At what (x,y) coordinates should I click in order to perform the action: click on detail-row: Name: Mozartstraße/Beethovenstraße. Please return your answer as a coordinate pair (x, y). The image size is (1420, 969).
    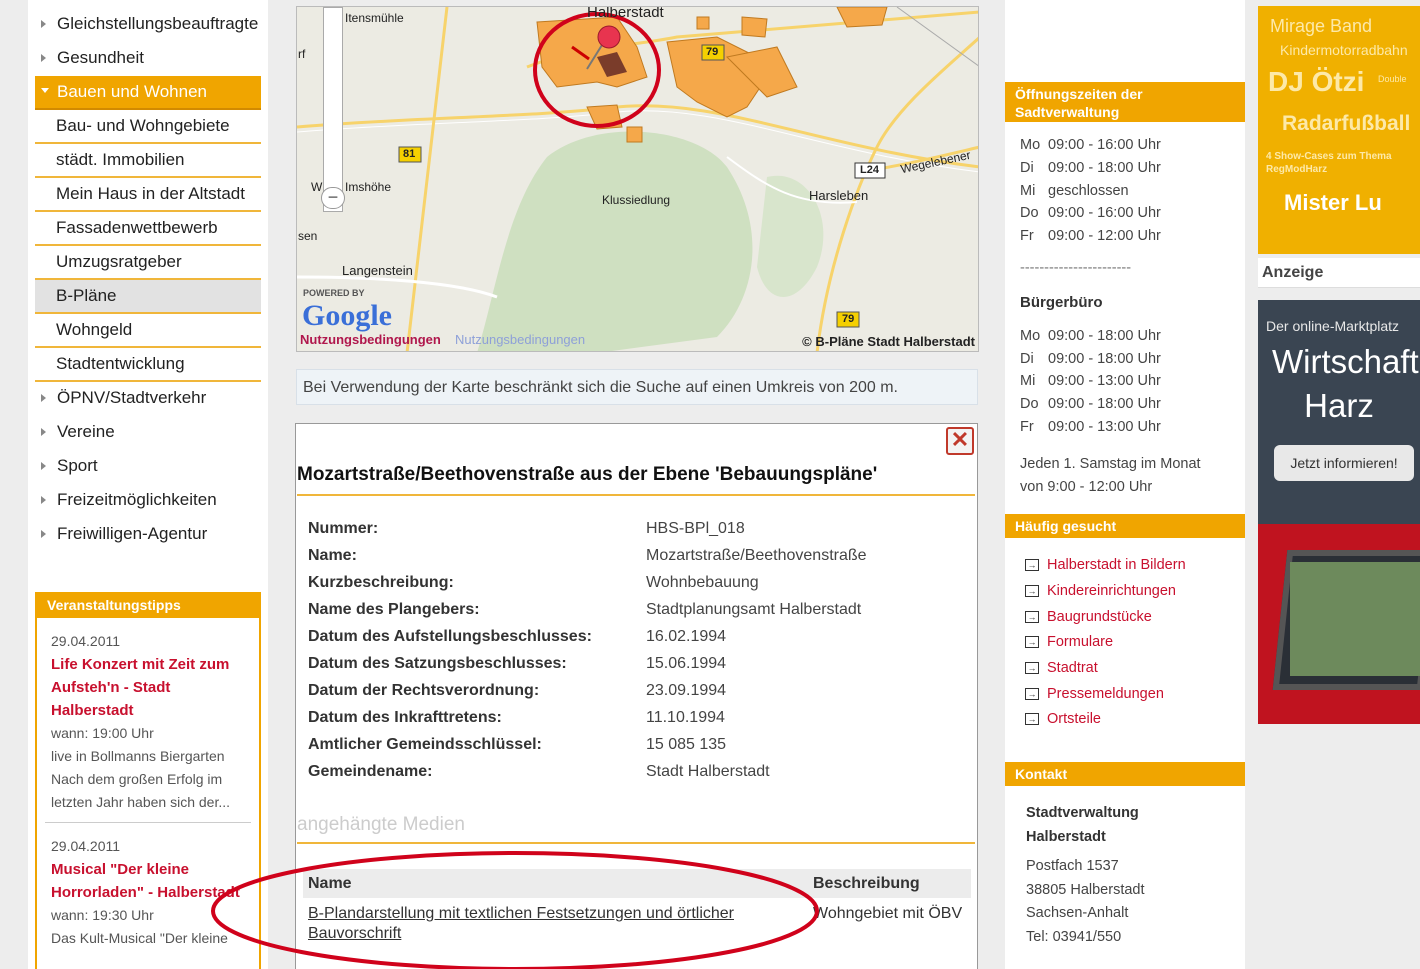
    Looking at the image, I should click on (633, 558).